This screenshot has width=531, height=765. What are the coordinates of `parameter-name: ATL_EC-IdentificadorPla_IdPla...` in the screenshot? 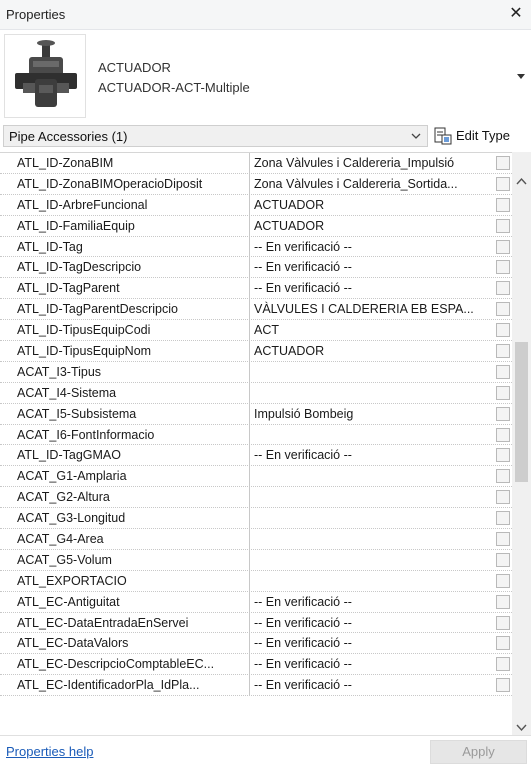 It's located at (125, 685).